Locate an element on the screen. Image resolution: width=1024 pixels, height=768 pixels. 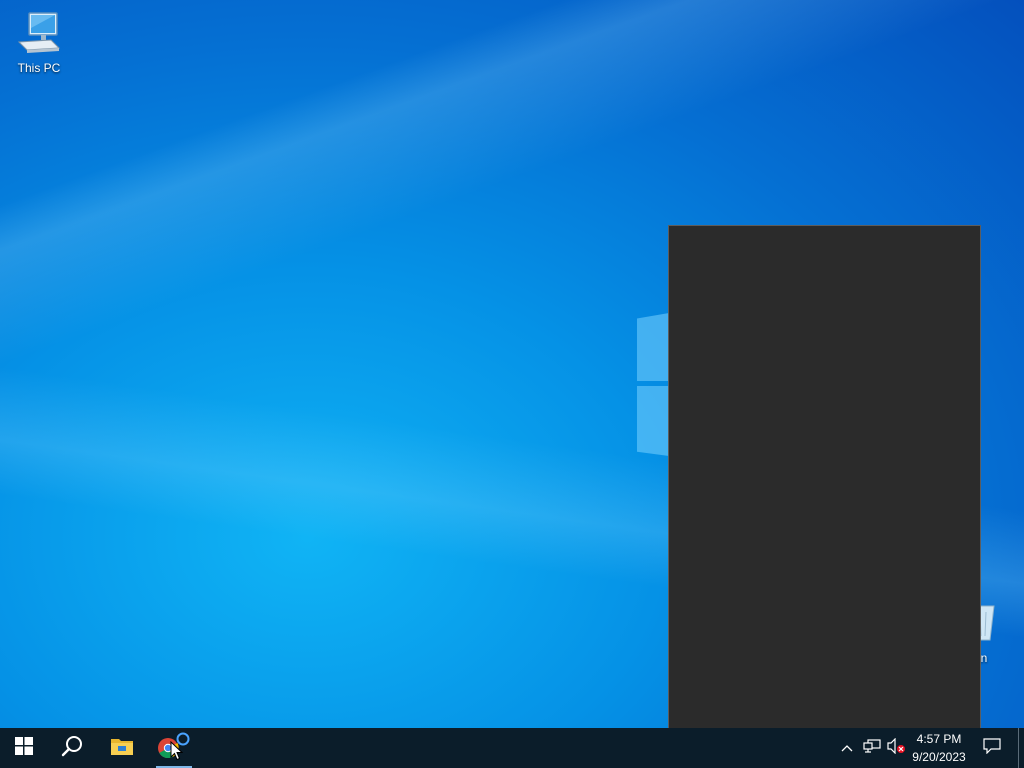
network-icon is located at coordinates (872, 748).